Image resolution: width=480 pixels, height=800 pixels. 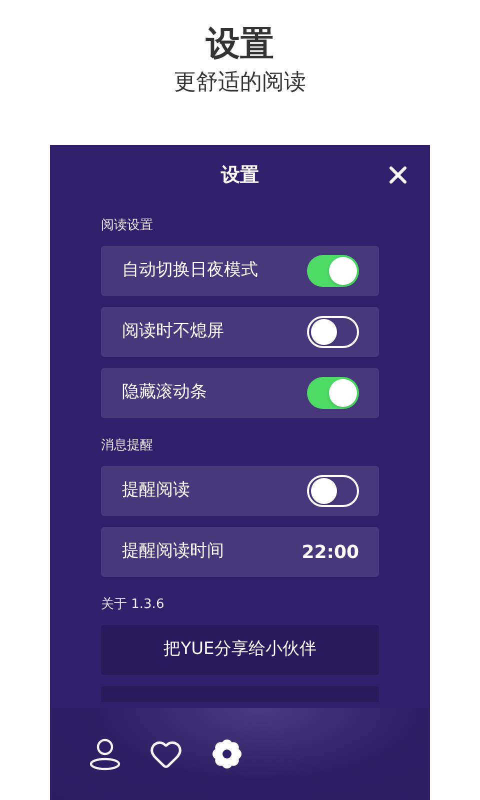 I want to click on section-label: 关于 1.3.6, so click(x=132, y=605).